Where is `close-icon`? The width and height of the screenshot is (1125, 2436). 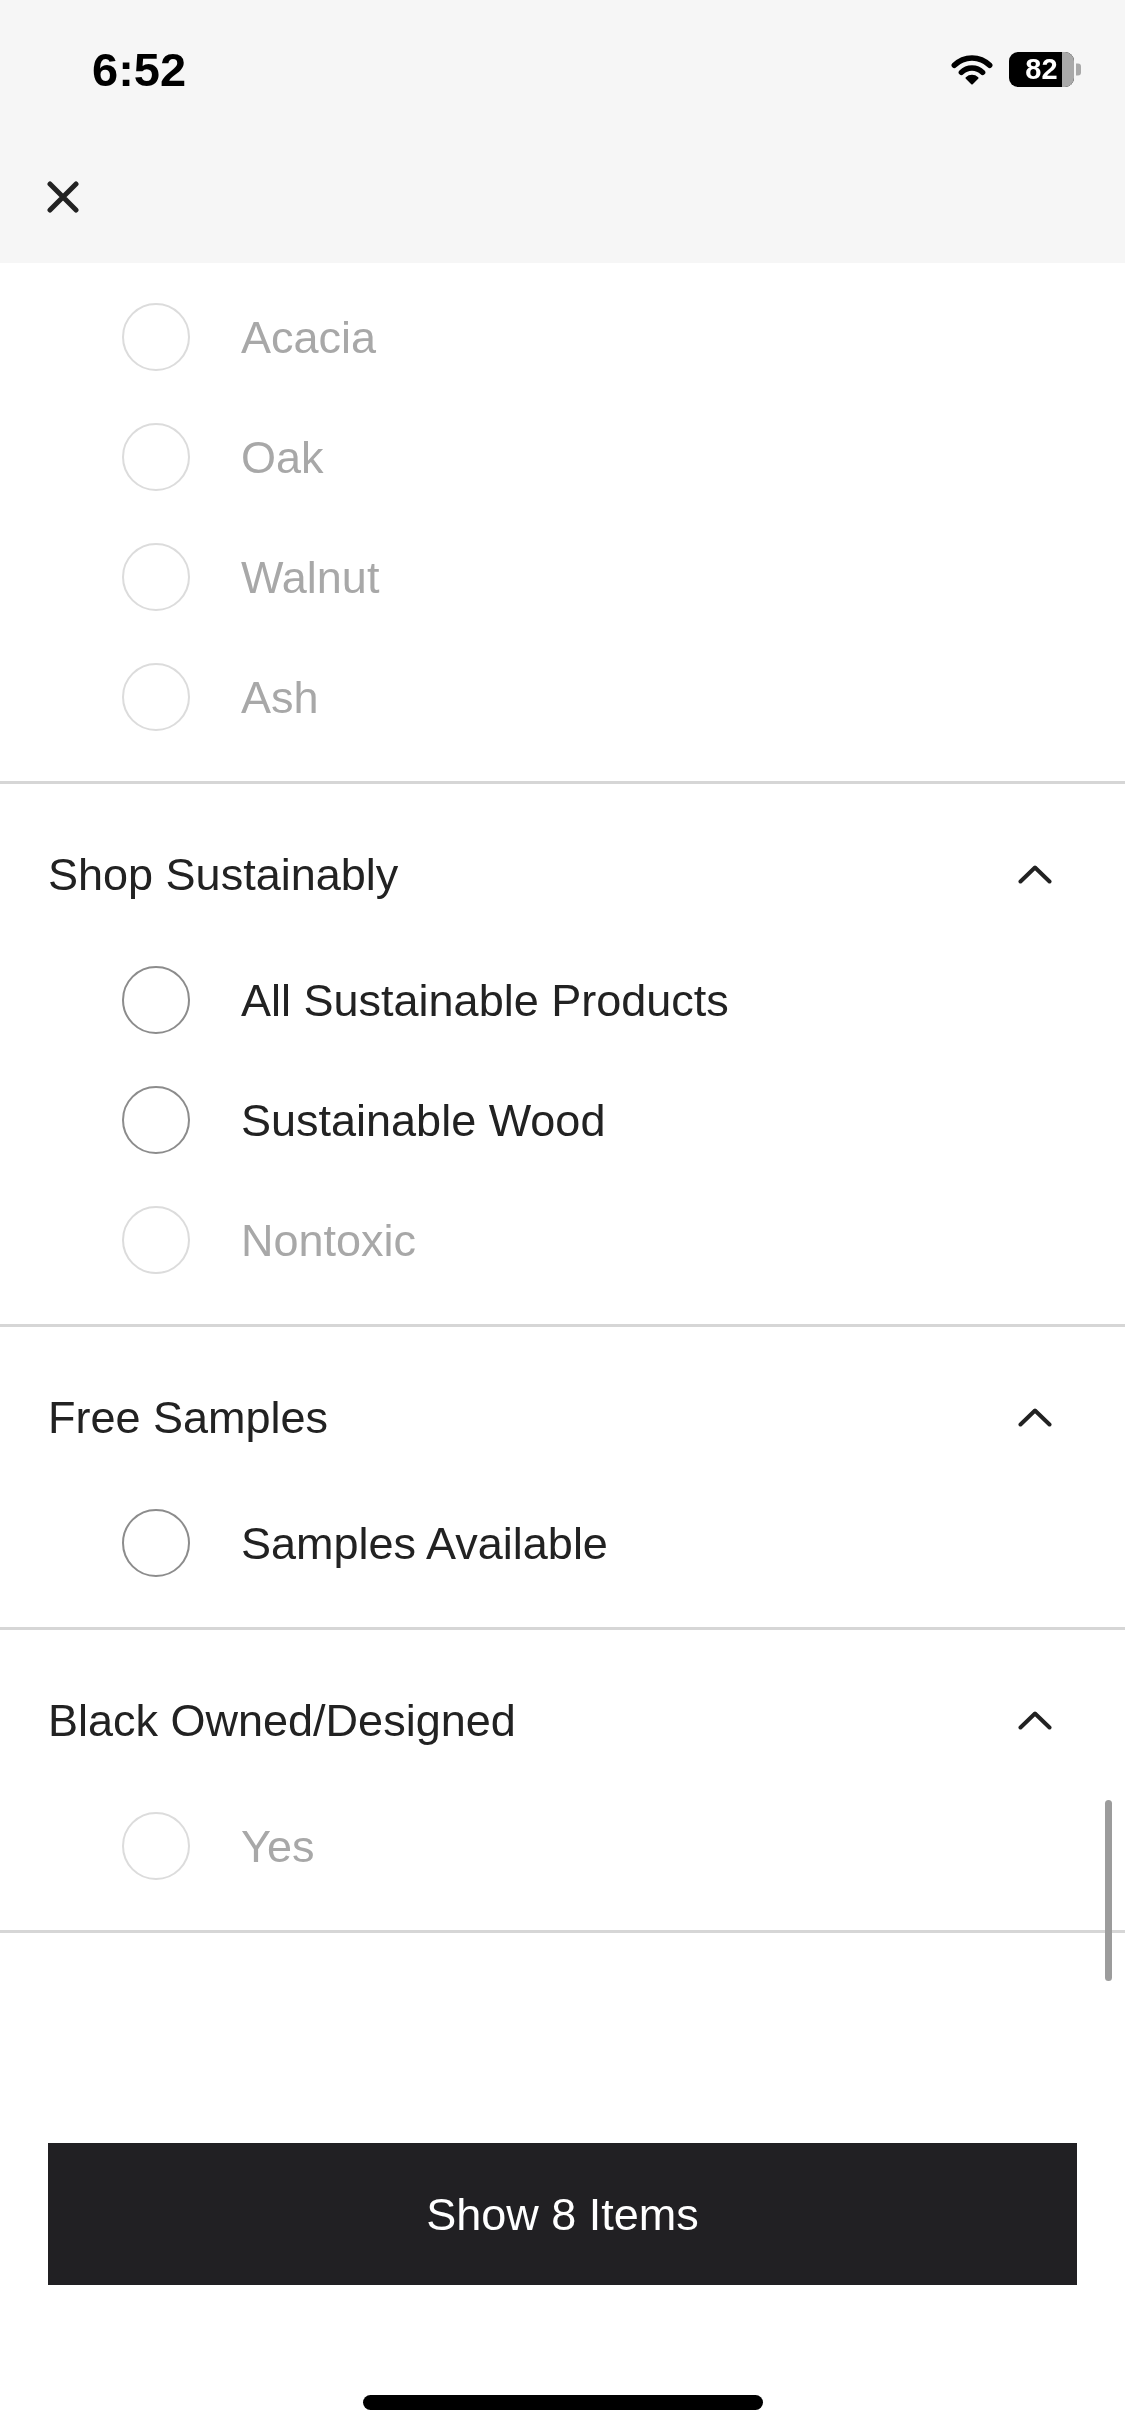
close-icon is located at coordinates (63, 197).